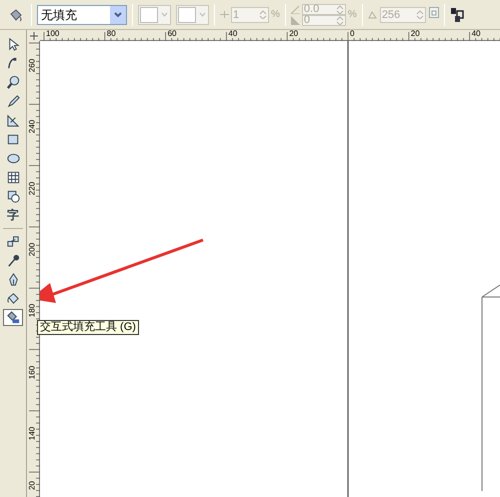 Image resolution: width=500 pixels, height=497 pixels. I want to click on crosshair-icon, so click(34, 36).